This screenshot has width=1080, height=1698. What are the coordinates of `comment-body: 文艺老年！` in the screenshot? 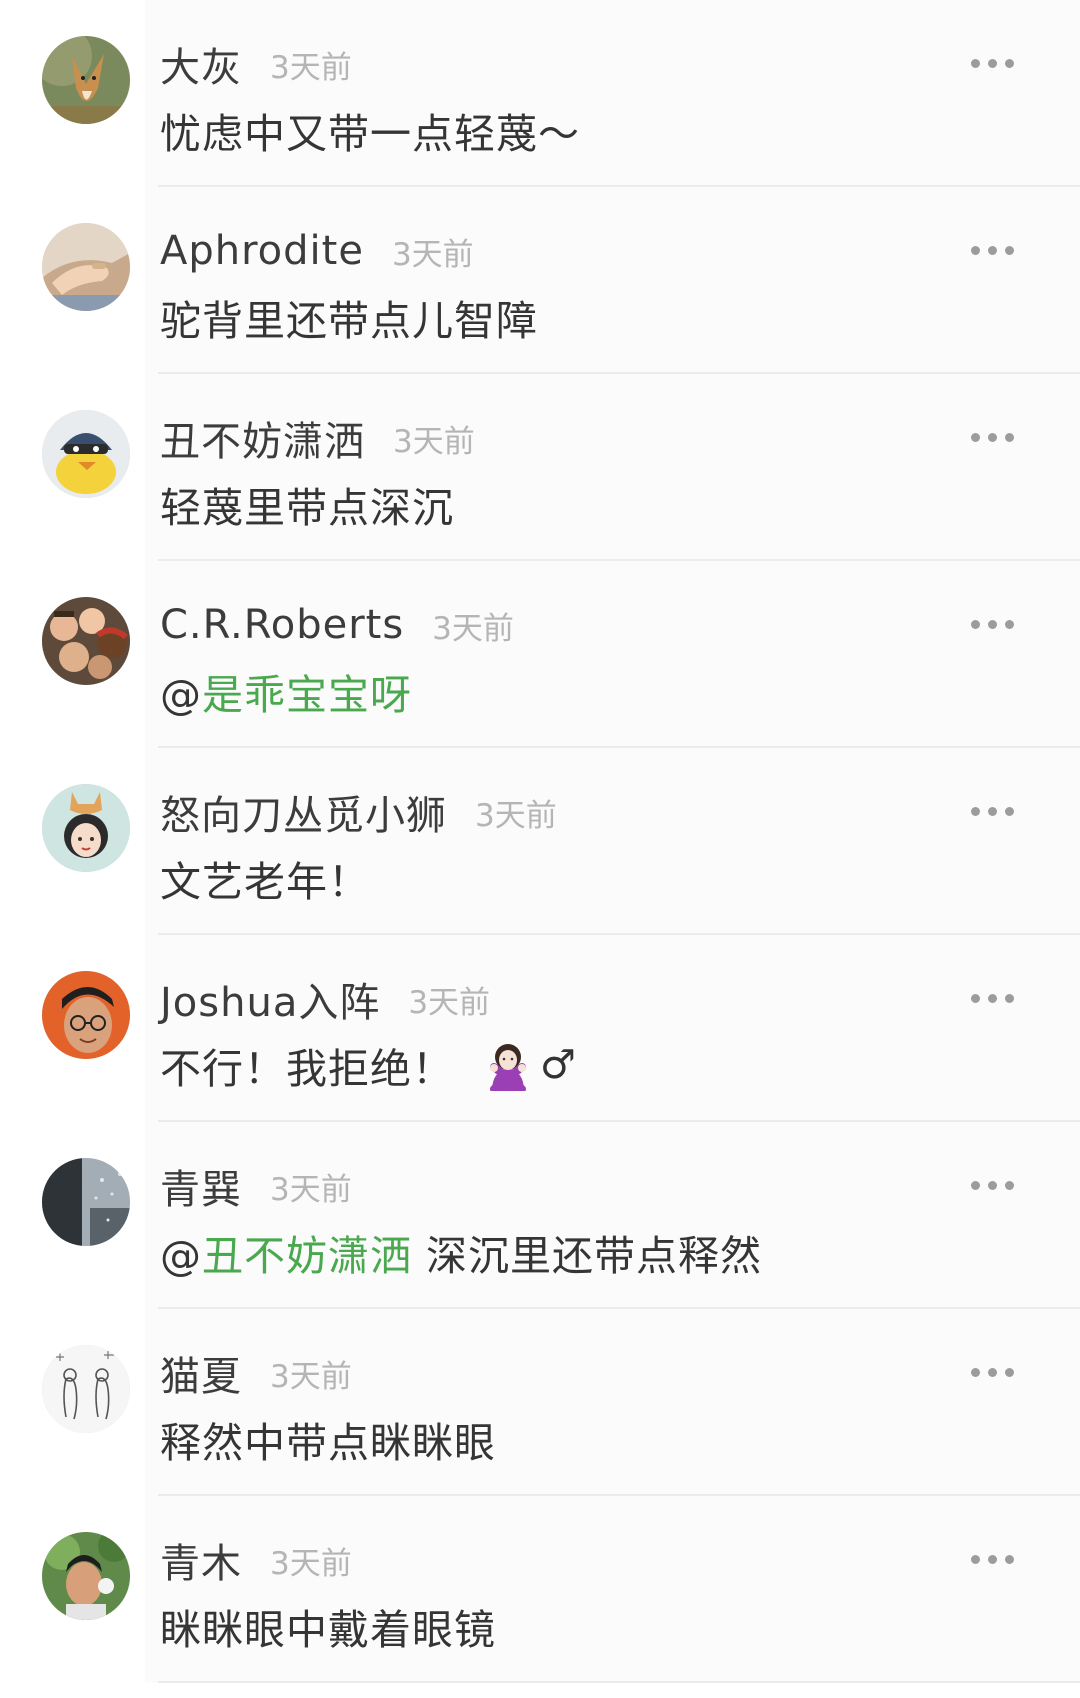 It's located at (265, 882).